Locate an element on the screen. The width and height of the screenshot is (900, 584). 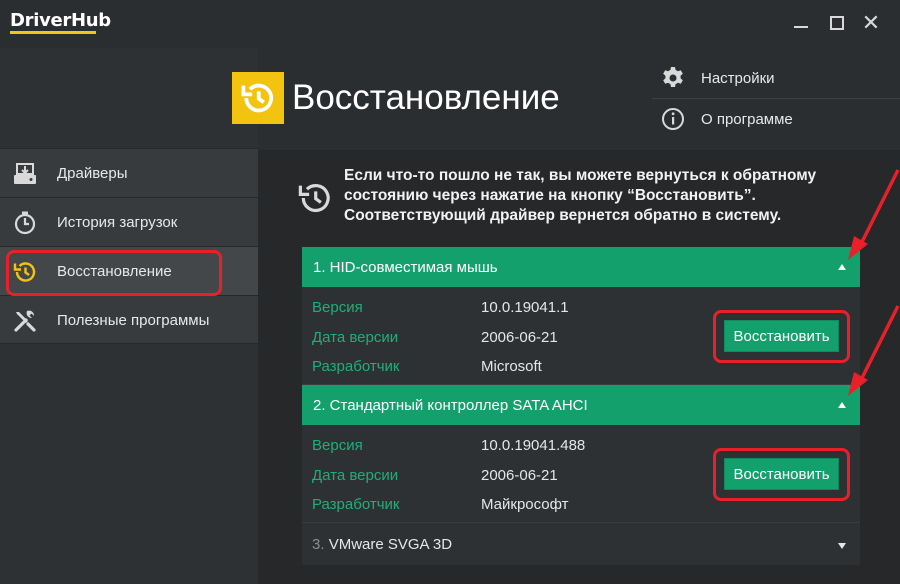
driver-title: 3. VMware SVGA 3D is located at coordinates (382, 544).